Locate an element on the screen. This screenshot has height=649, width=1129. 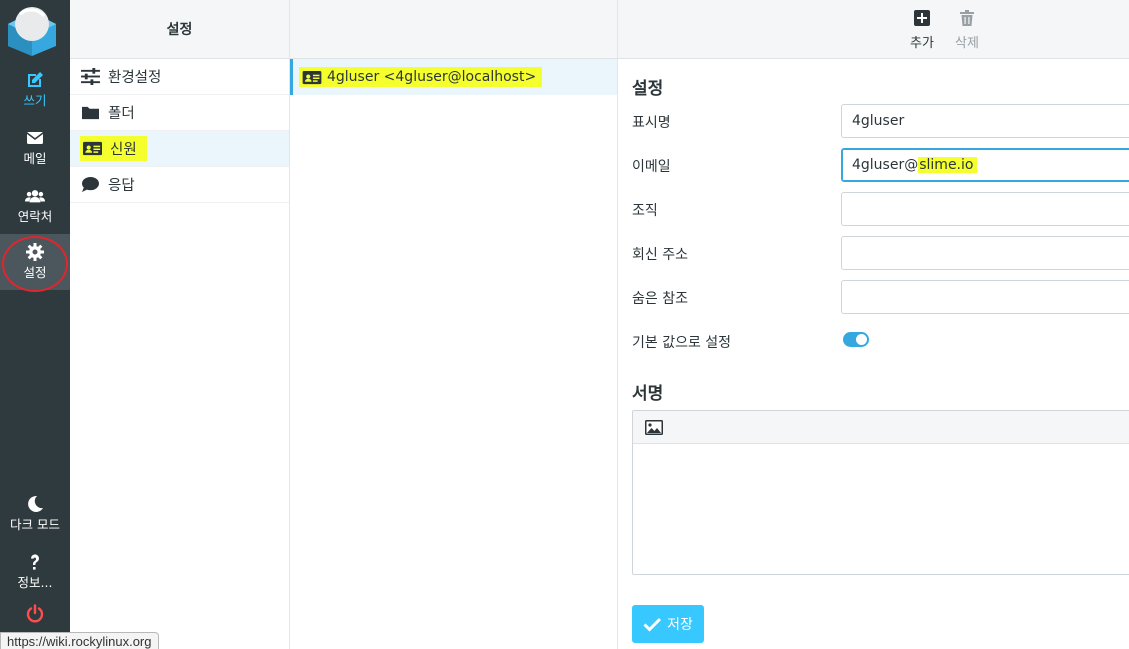
mail-label: 메일 is located at coordinates (35, 158).